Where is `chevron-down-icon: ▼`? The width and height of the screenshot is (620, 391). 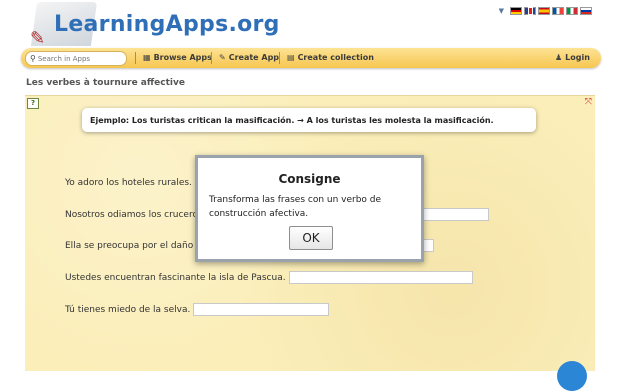
chevron-down-icon: ▼ is located at coordinates (501, 11).